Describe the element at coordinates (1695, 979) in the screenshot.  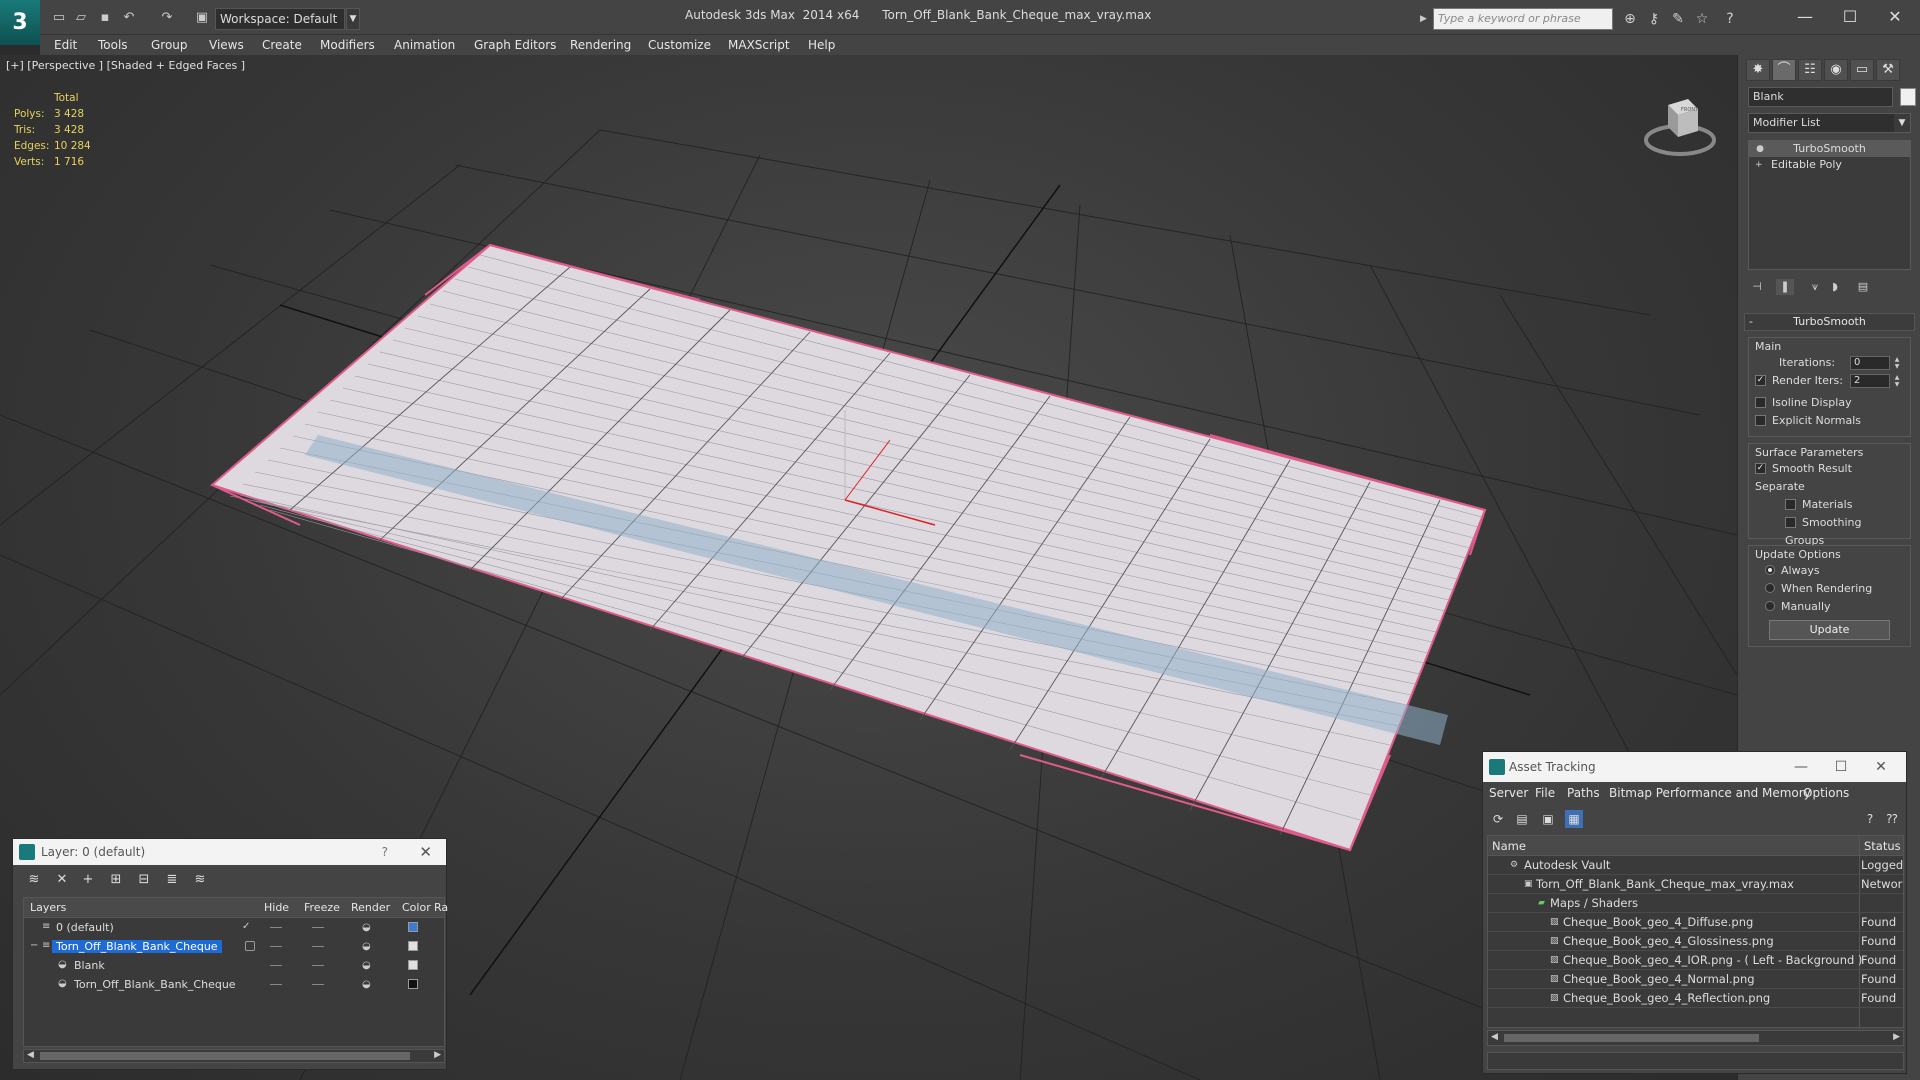
I see `asset-row: ▧ Cheque_Book_geo_4_Normal.png Found` at that location.